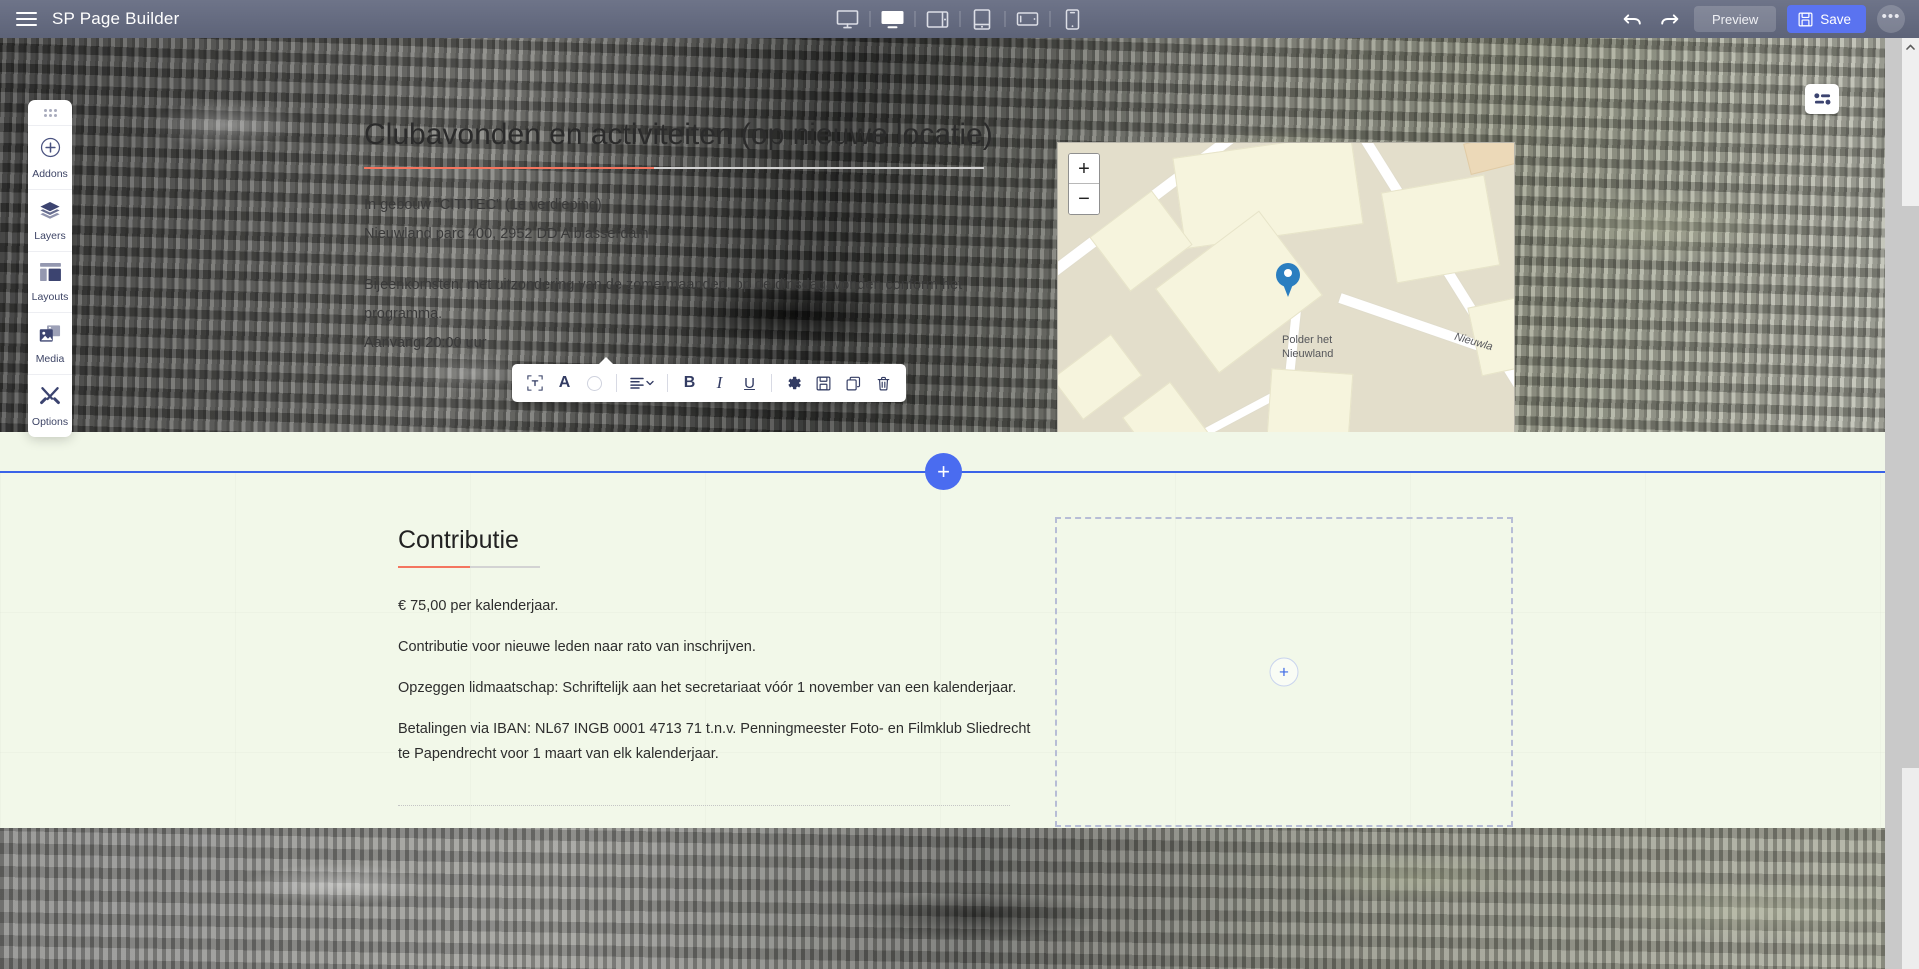 Image resolution: width=1919 pixels, height=969 pixels. Describe the element at coordinates (853, 383) in the screenshot. I see `duplicate-icon` at that location.